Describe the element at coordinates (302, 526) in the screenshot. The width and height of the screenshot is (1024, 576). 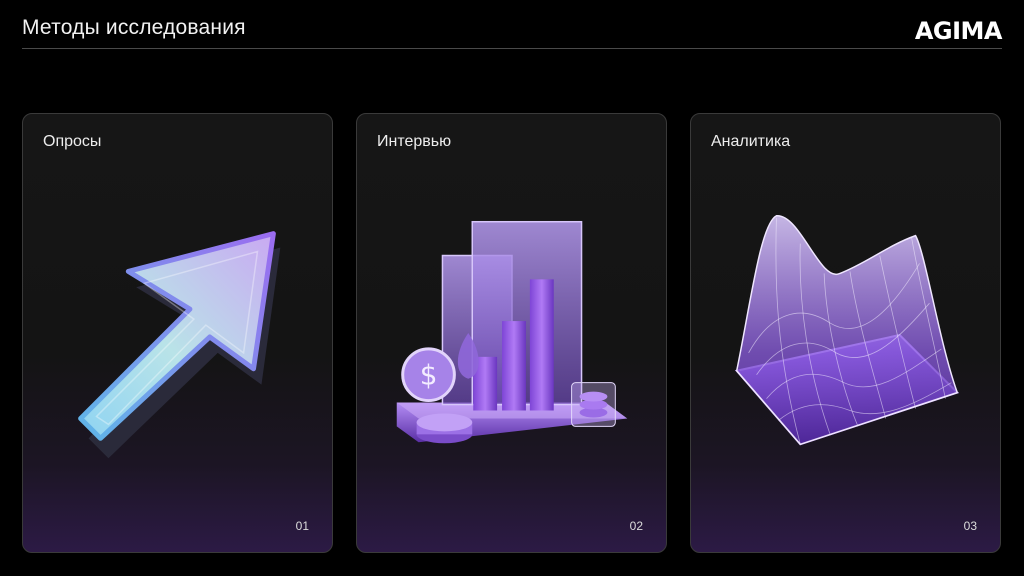
I see `card-number: 01` at that location.